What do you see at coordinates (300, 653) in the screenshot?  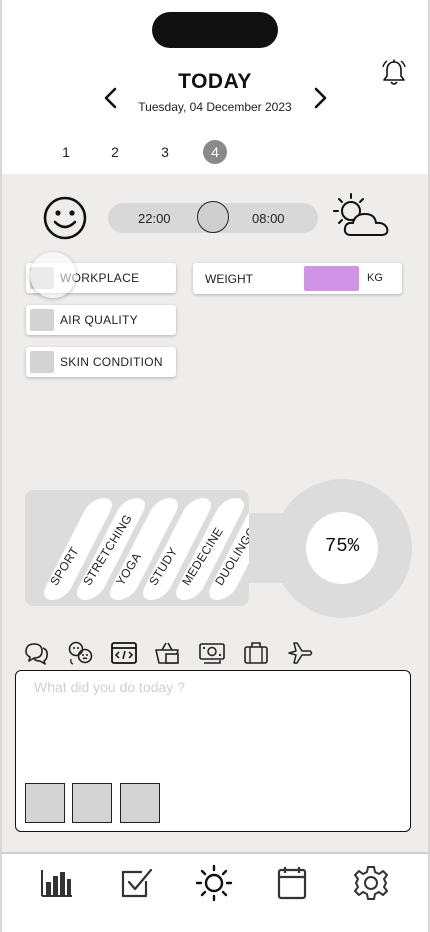 I see `airplane-icon` at bounding box center [300, 653].